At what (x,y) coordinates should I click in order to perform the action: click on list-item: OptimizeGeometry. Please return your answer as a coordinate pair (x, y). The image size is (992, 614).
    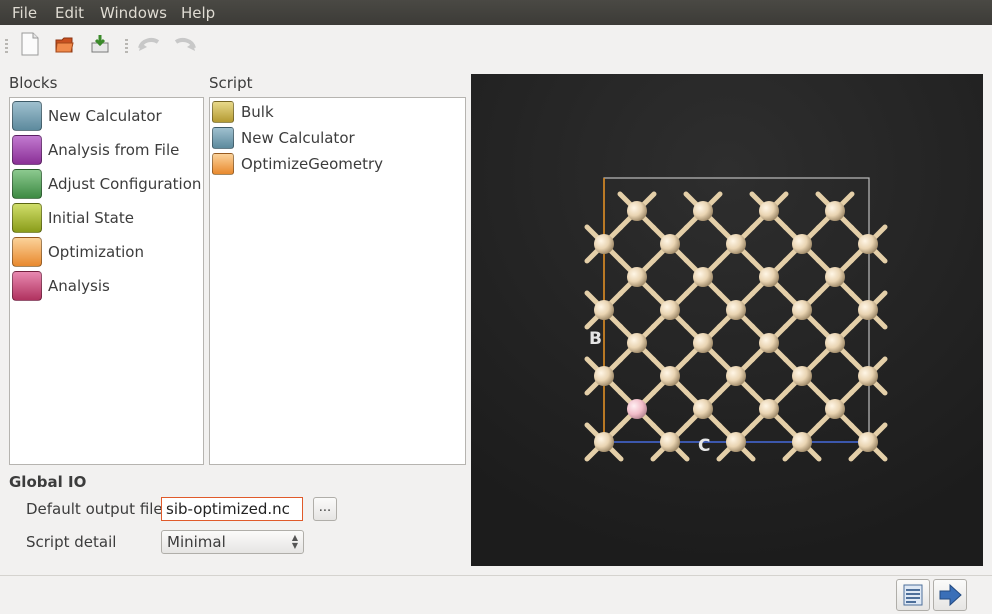
    Looking at the image, I should click on (297, 164).